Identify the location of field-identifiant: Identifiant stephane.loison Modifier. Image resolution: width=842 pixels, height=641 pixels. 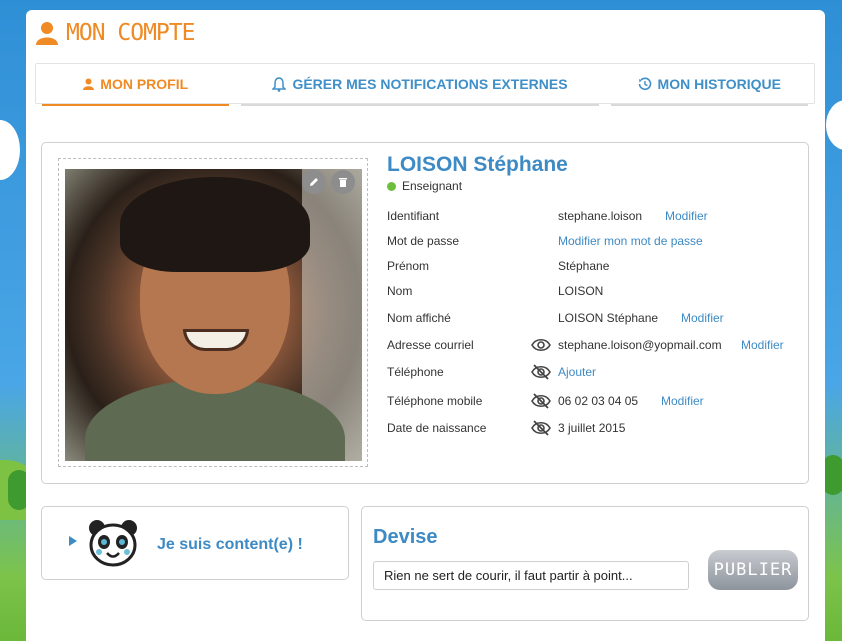
(597, 218).